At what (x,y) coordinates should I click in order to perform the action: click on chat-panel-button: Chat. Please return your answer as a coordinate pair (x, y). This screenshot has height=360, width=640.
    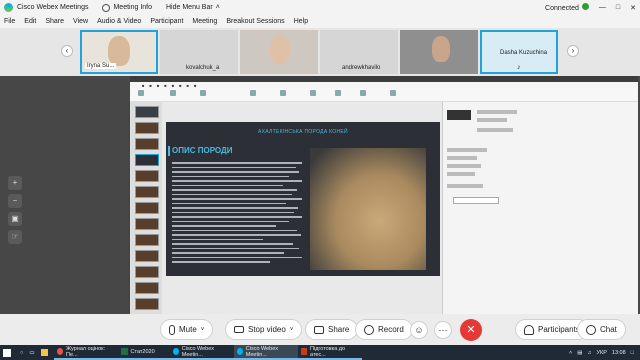
    Looking at the image, I should click on (601, 329).